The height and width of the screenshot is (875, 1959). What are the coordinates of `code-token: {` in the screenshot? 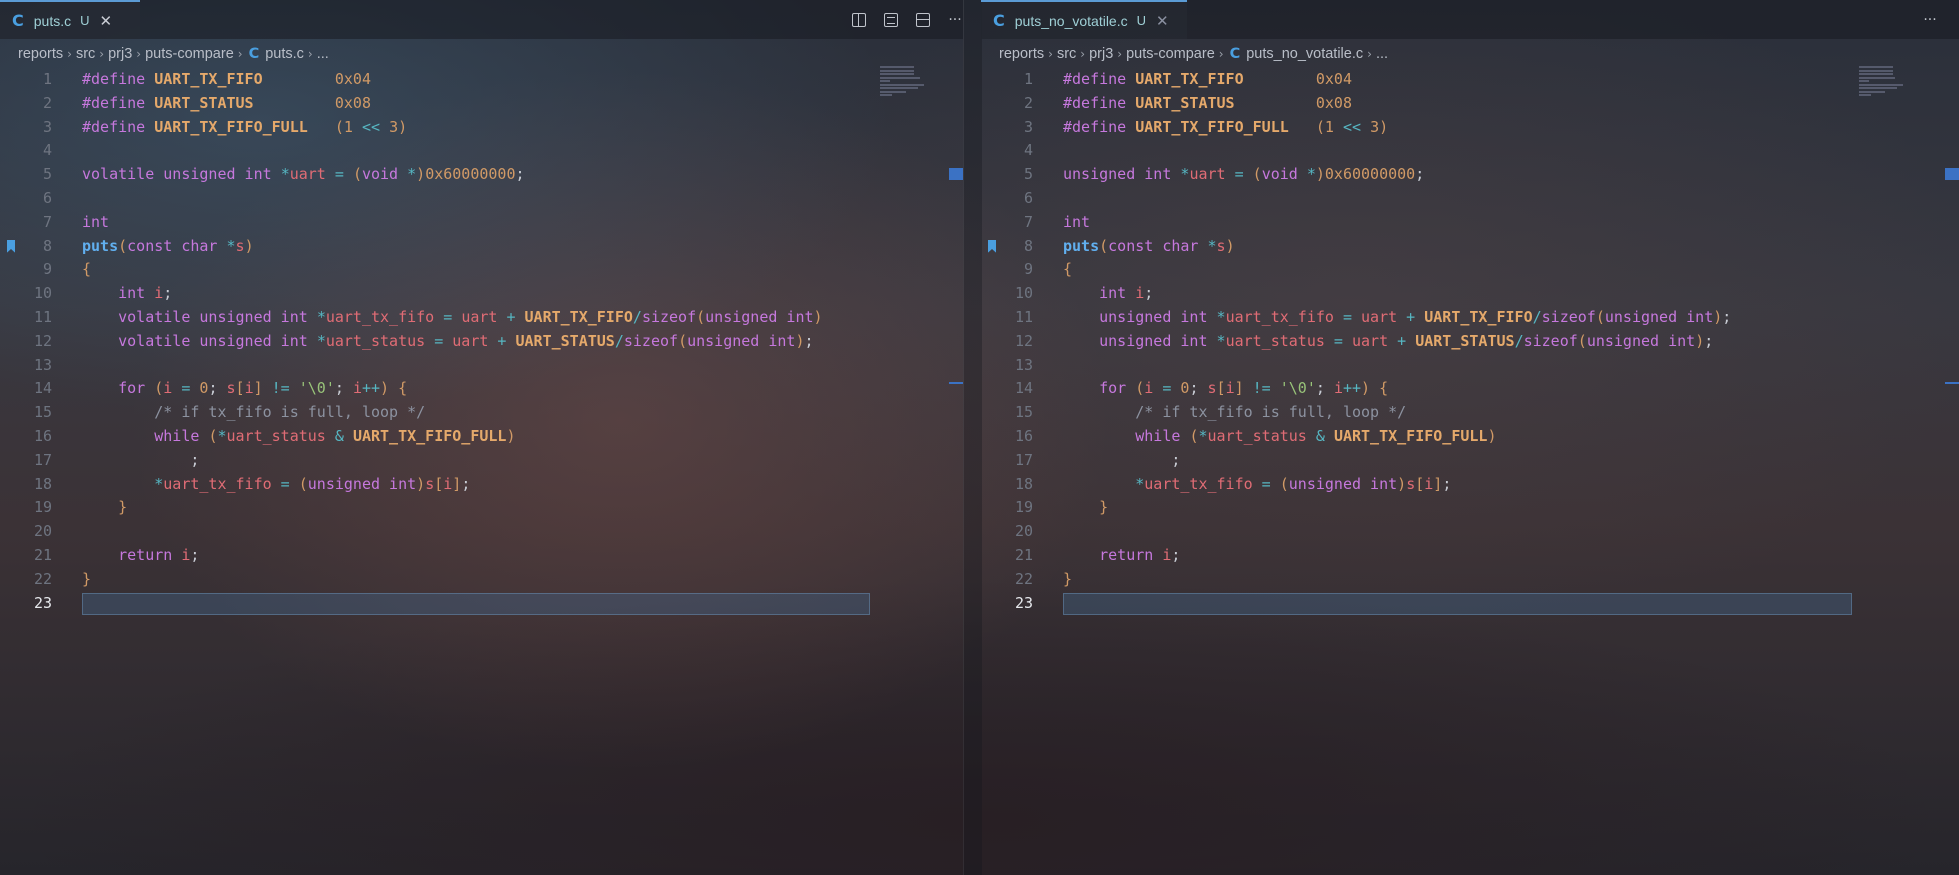 It's located at (1384, 388).